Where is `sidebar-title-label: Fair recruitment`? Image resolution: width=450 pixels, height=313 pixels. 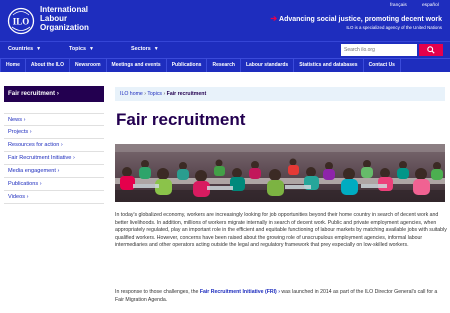
sidebar-title-label: Fair recruitment is located at coordinates (32, 93).